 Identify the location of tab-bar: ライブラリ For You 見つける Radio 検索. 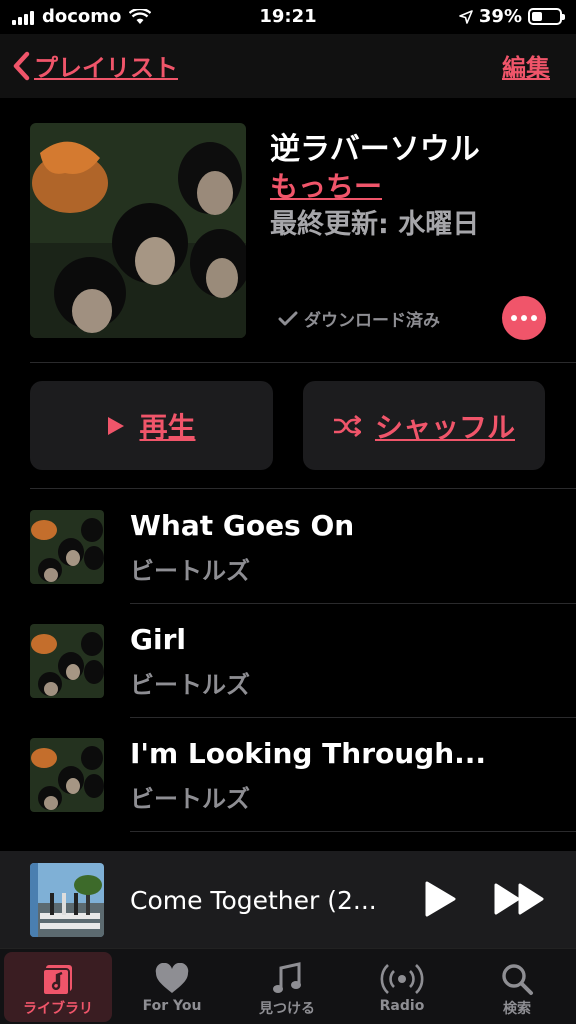
(288, 986).